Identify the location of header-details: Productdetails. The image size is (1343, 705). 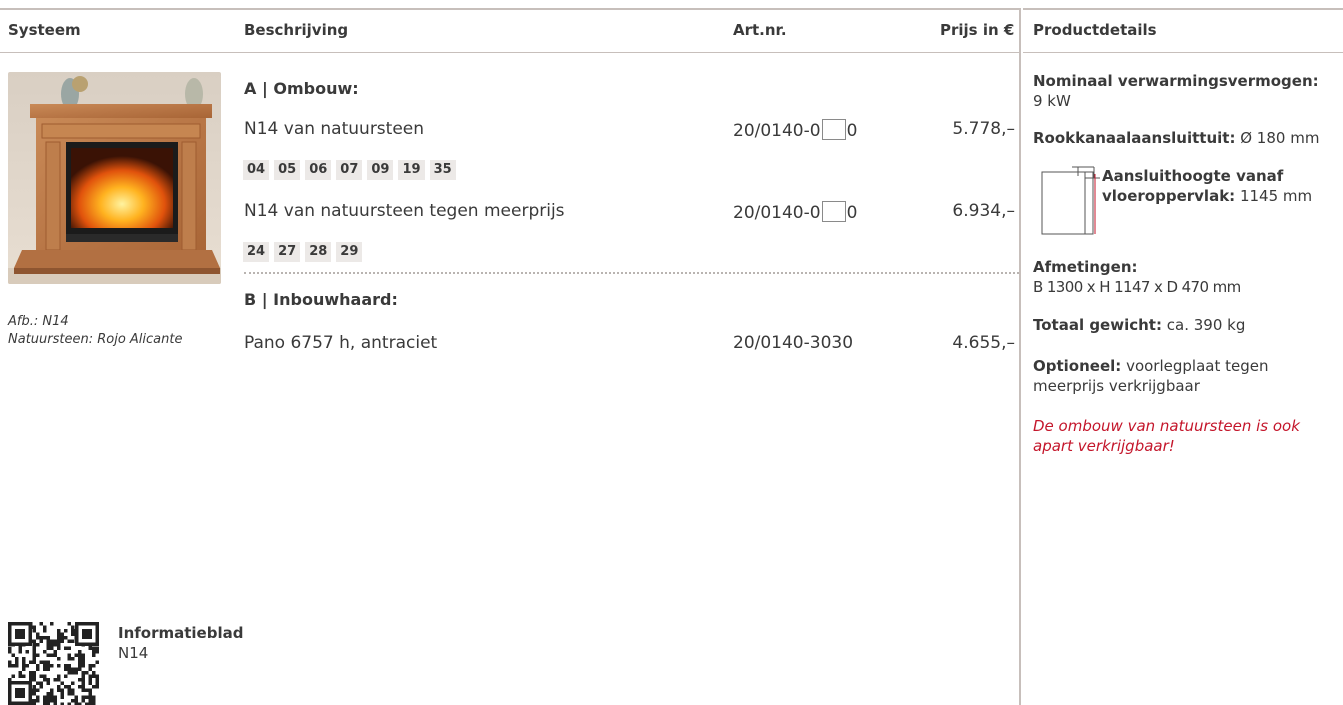
(1095, 30).